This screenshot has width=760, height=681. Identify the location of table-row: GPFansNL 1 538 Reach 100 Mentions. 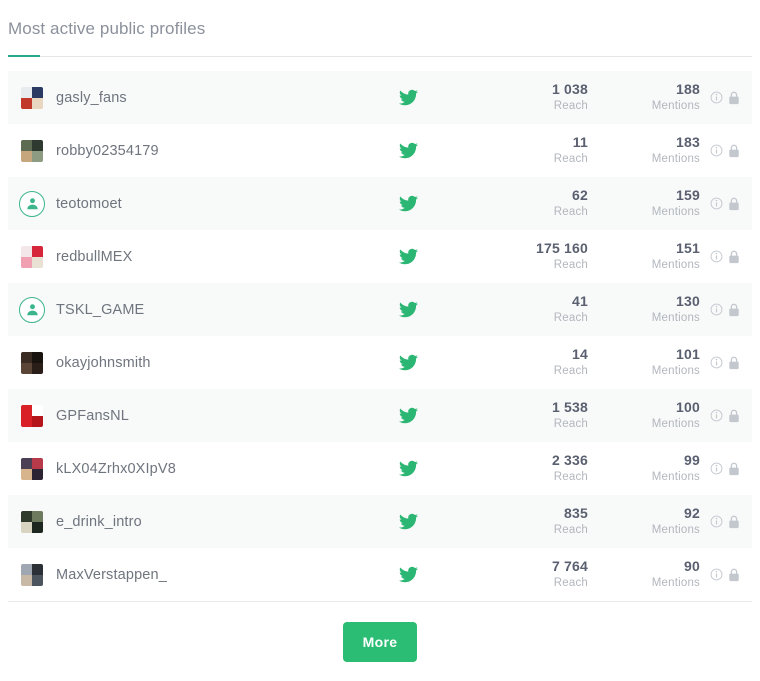
(380, 415).